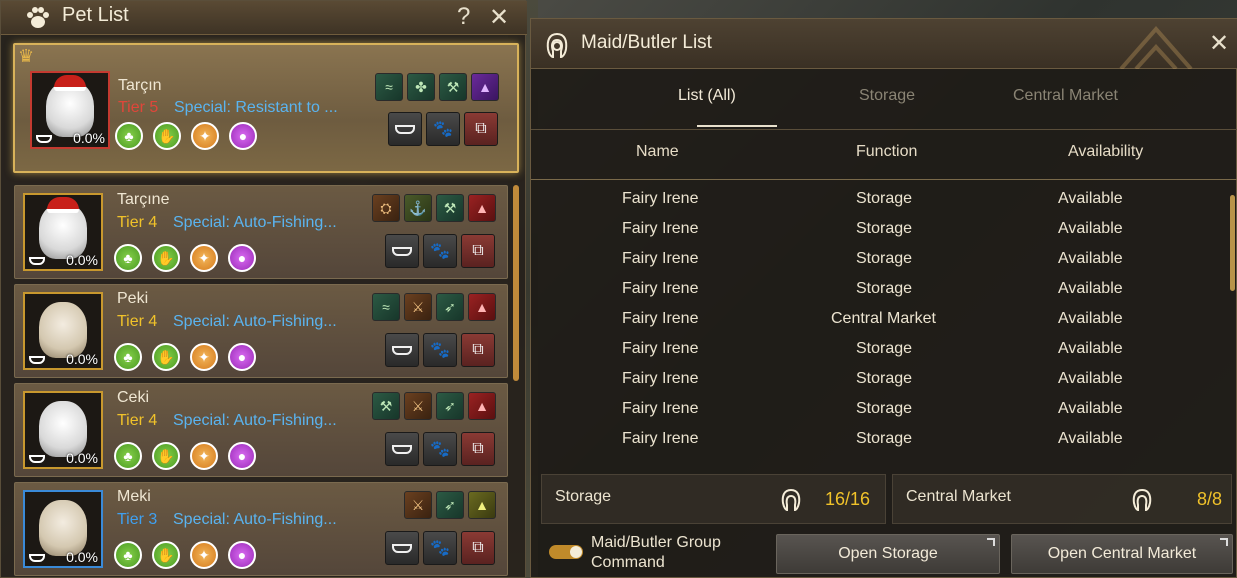  What do you see at coordinates (463, 17) in the screenshot?
I see `help-button: ?` at bounding box center [463, 17].